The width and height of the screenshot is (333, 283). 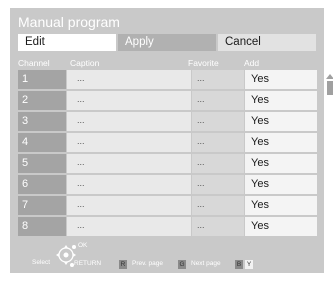 What do you see at coordinates (203, 63) in the screenshot?
I see `header-favorite: Favorite` at bounding box center [203, 63].